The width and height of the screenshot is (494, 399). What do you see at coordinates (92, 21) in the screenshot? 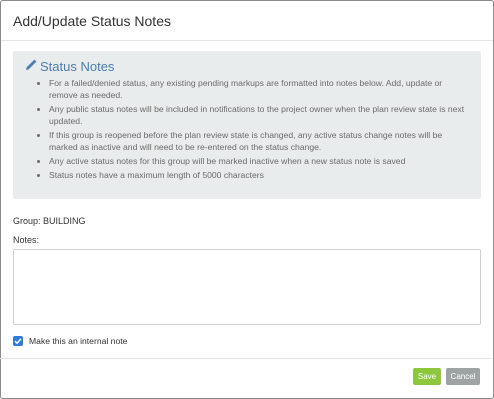
I see `dialog-title: Add/Update Status Notes` at bounding box center [92, 21].